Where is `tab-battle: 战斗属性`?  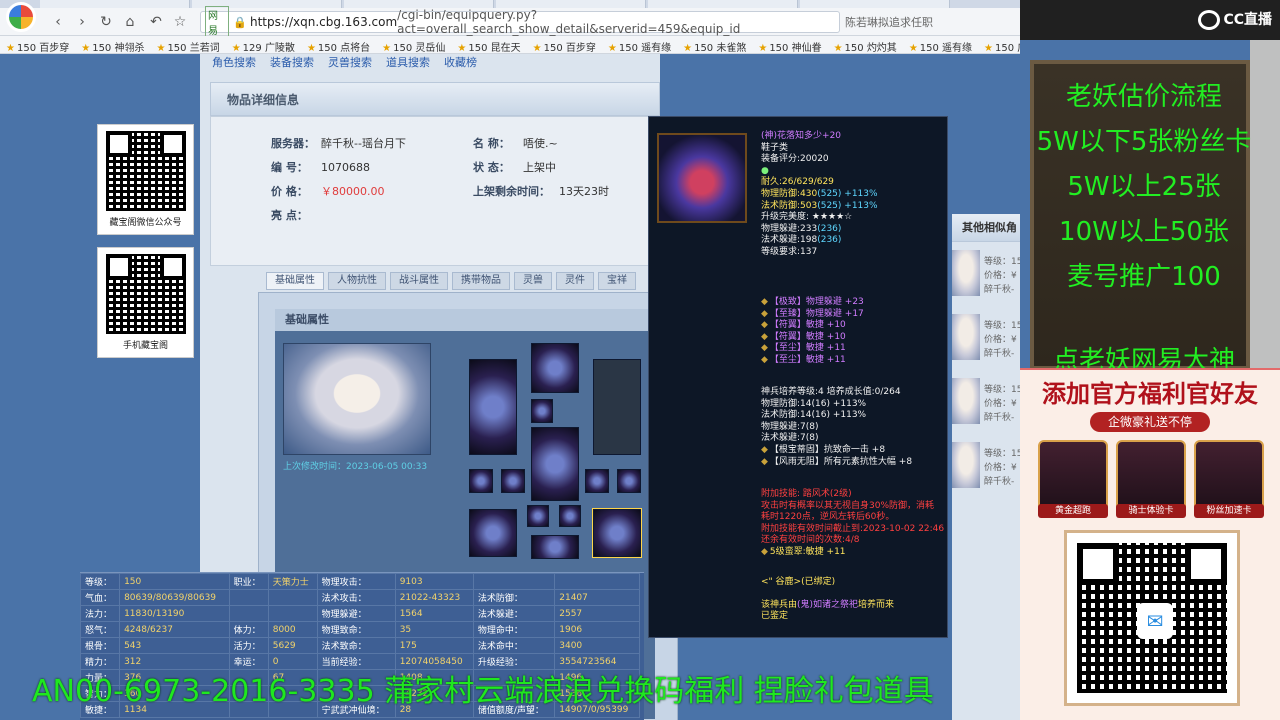 tab-battle: 战斗属性 is located at coordinates (419, 281).